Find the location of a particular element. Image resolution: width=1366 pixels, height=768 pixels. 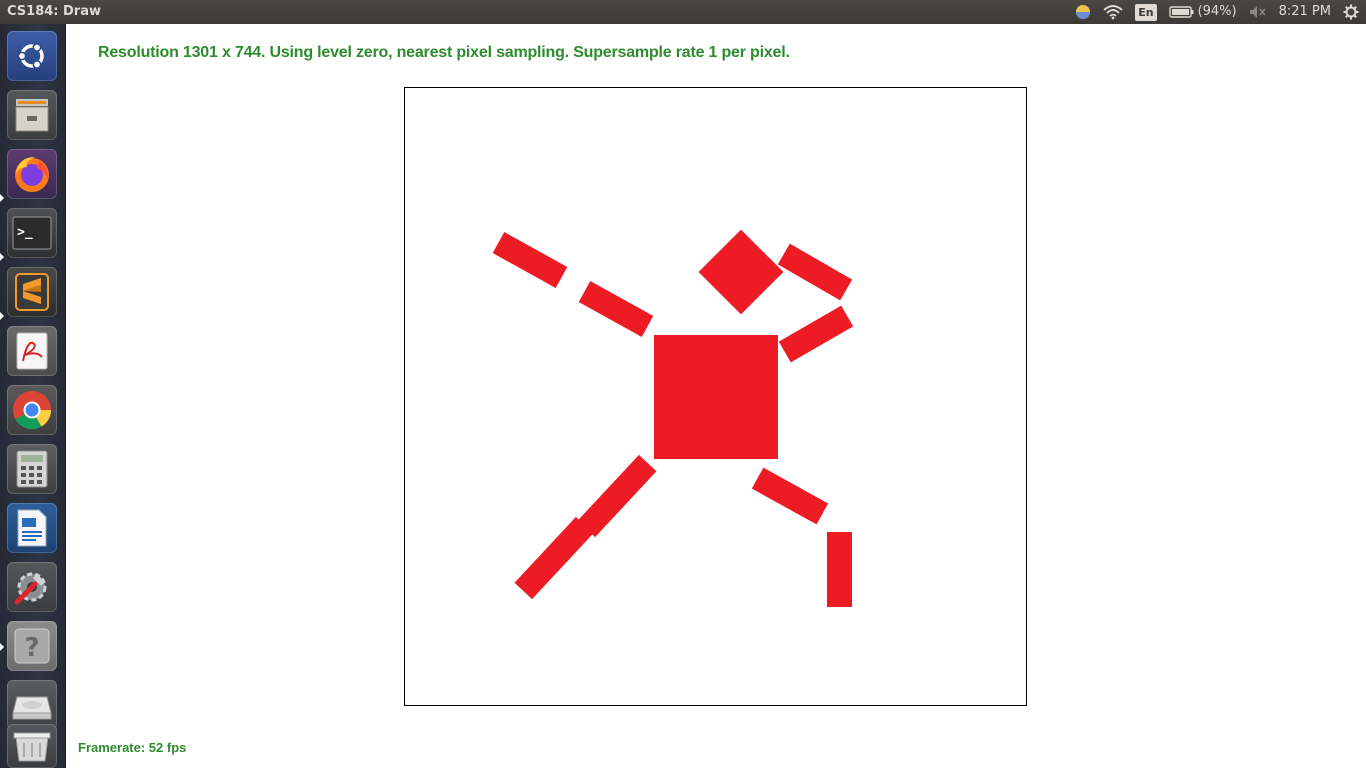

top-panel: CS184: Draw En (94%) 8:21 PM is located at coordinates (683, 12).